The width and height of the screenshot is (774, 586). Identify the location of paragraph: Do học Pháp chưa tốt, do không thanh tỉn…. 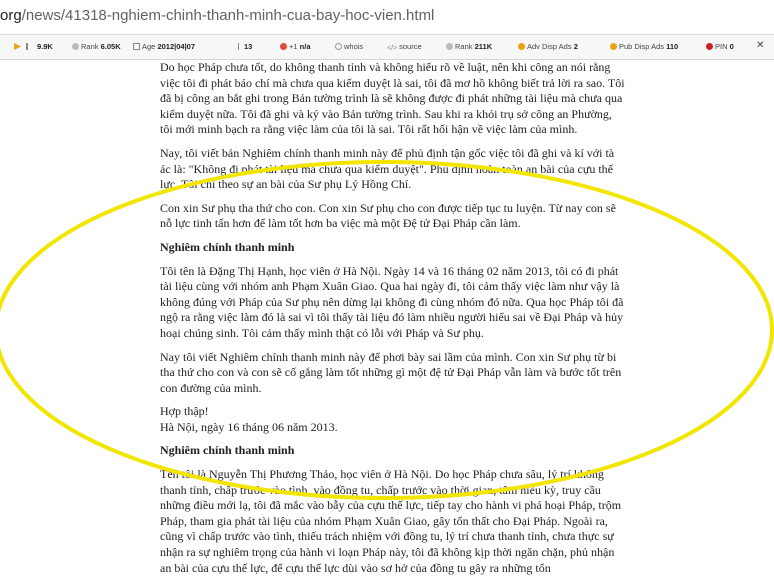
(392, 98).